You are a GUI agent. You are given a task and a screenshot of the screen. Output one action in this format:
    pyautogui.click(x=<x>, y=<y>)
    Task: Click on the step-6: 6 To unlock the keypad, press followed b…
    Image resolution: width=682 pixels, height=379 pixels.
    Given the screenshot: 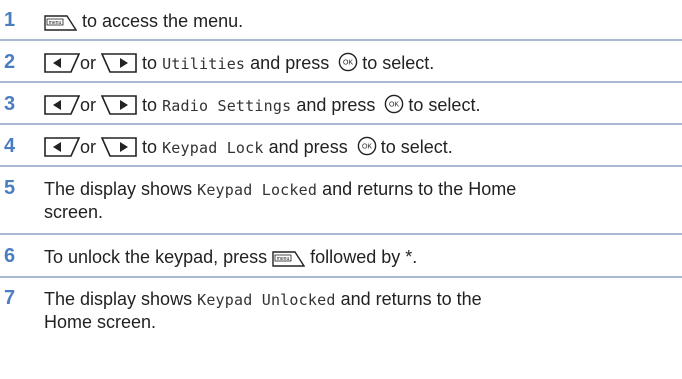 What is the action you would take?
    pyautogui.click(x=341, y=257)
    